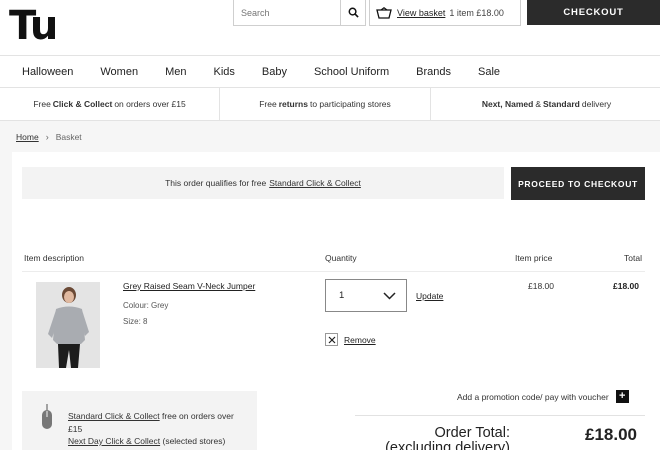 The image size is (660, 450). I want to click on search-box, so click(299, 13).